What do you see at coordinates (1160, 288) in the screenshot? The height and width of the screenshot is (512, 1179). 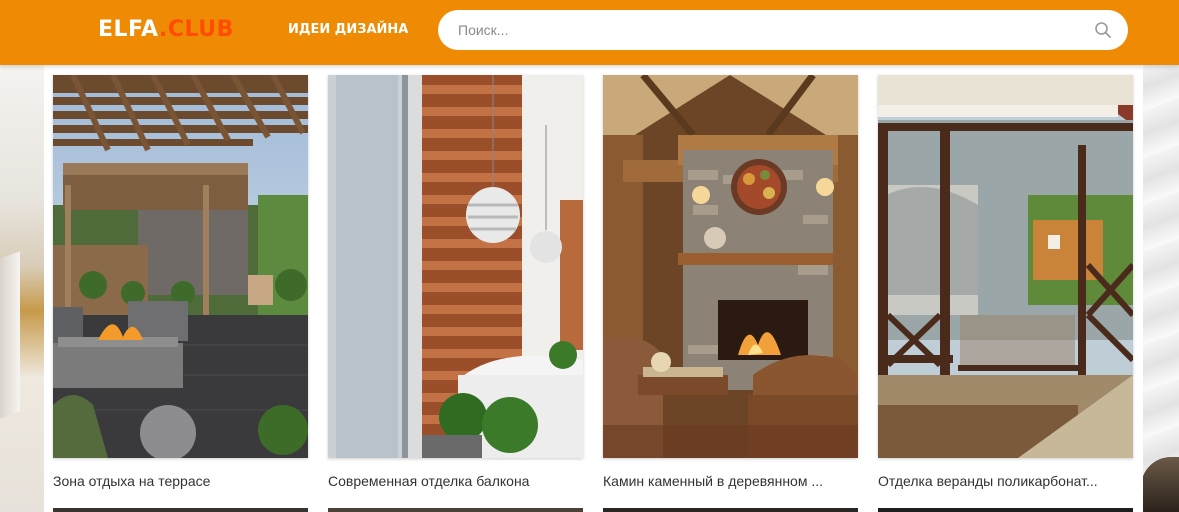 I see `background-right-decoration` at bounding box center [1160, 288].